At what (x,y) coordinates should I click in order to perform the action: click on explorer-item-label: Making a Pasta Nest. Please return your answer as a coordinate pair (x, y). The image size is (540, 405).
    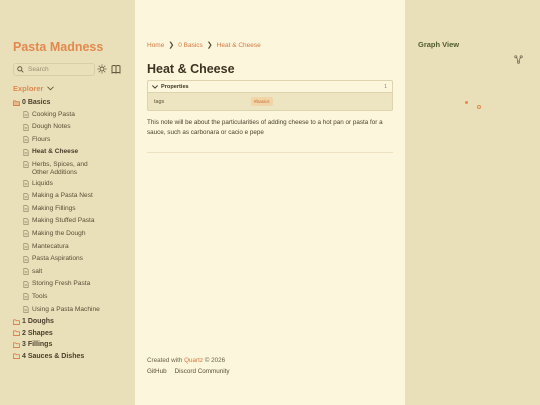
    Looking at the image, I should click on (62, 196).